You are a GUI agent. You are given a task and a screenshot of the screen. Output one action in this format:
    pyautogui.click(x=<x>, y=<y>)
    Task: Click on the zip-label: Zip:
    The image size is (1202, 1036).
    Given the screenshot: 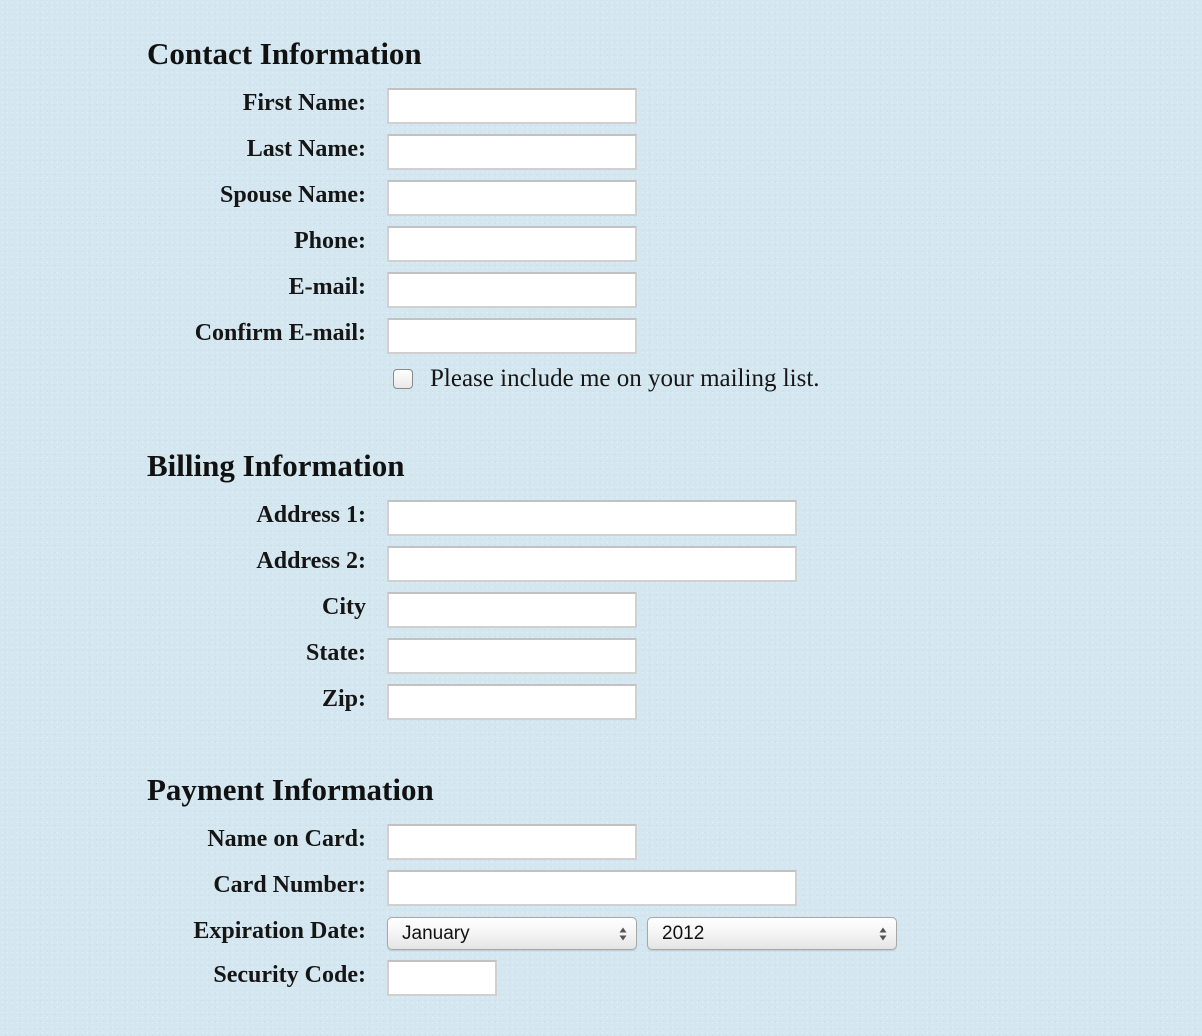 What is the action you would take?
    pyautogui.click(x=343, y=699)
    